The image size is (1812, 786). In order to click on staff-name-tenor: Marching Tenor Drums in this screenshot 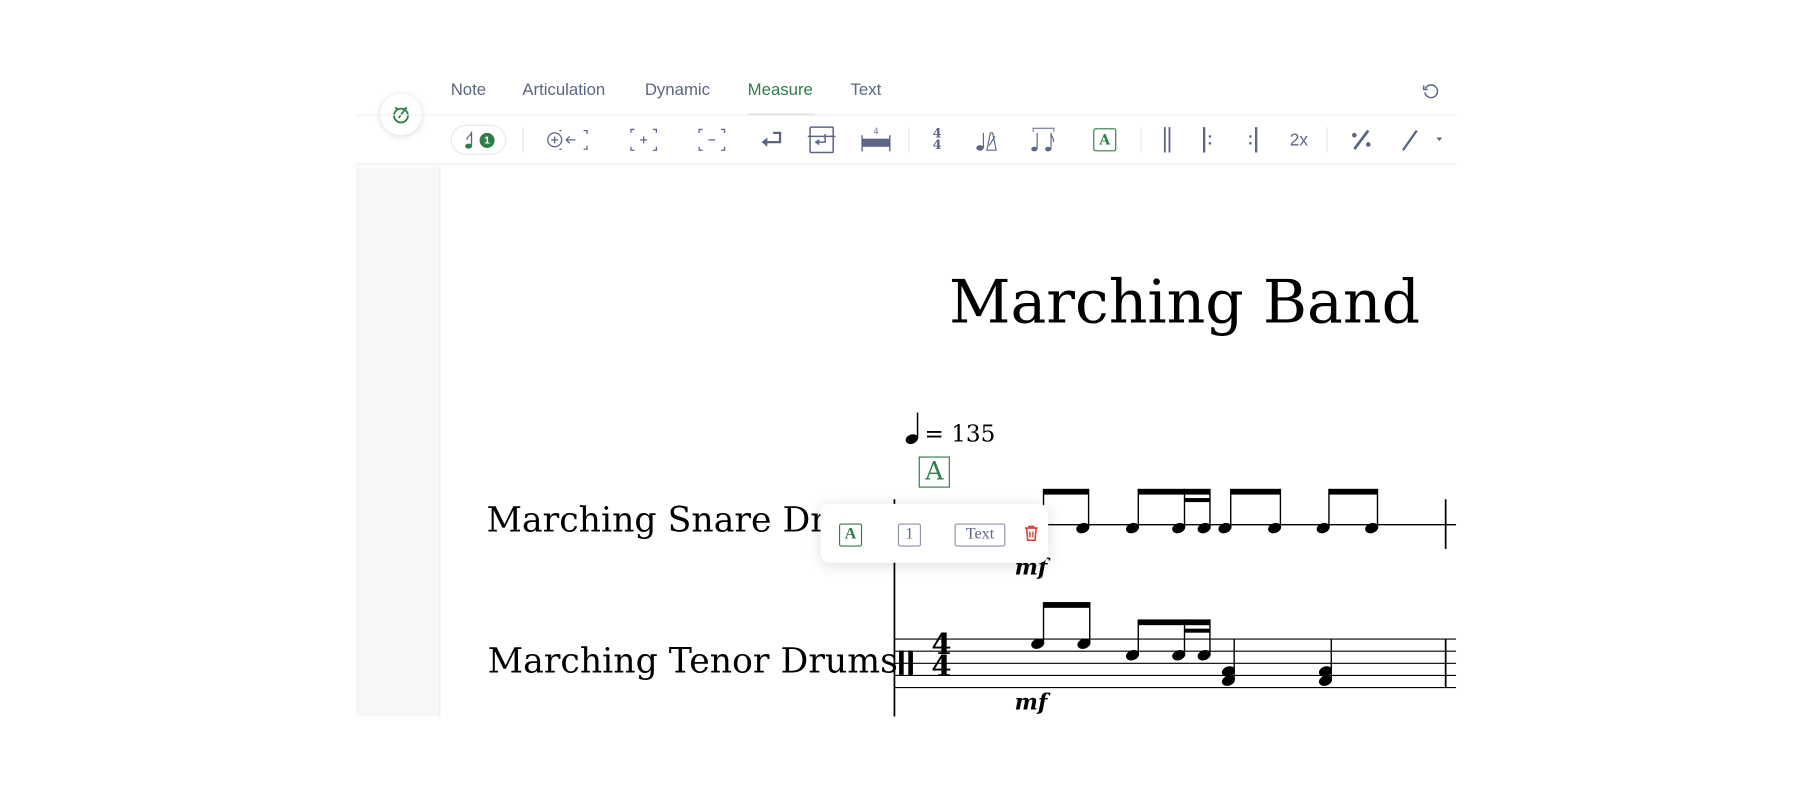, I will do `click(692, 661)`.